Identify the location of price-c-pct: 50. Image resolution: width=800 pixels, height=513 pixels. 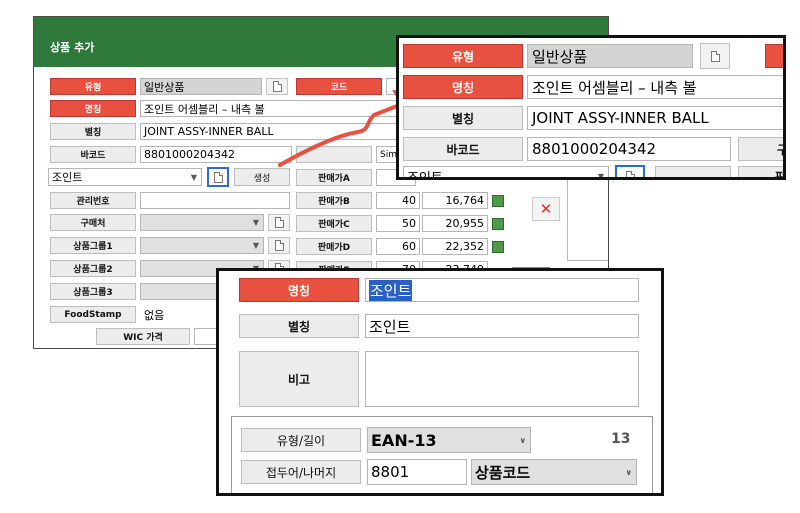
(398, 223).